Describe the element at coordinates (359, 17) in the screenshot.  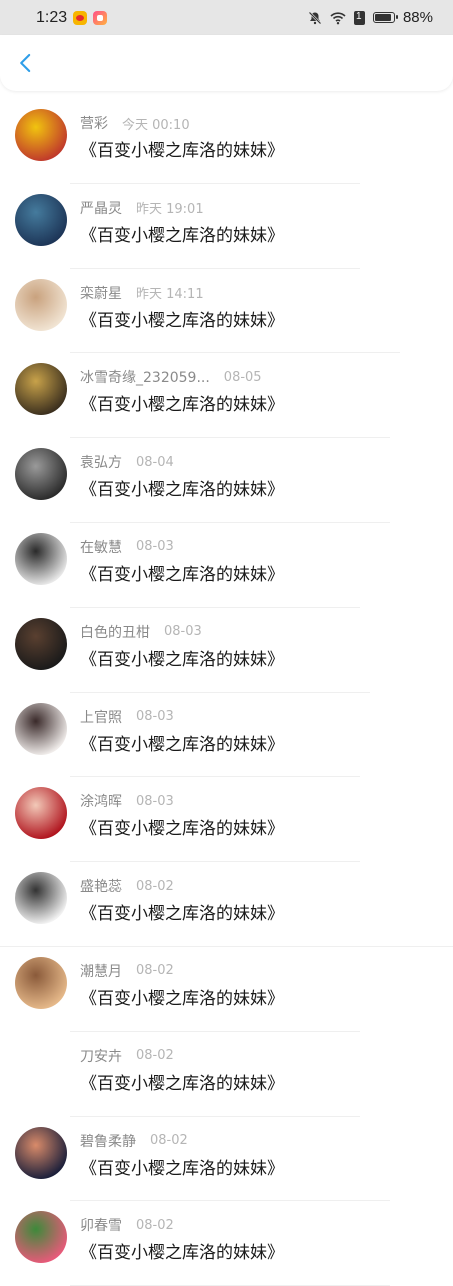
I see `sim-icon` at that location.